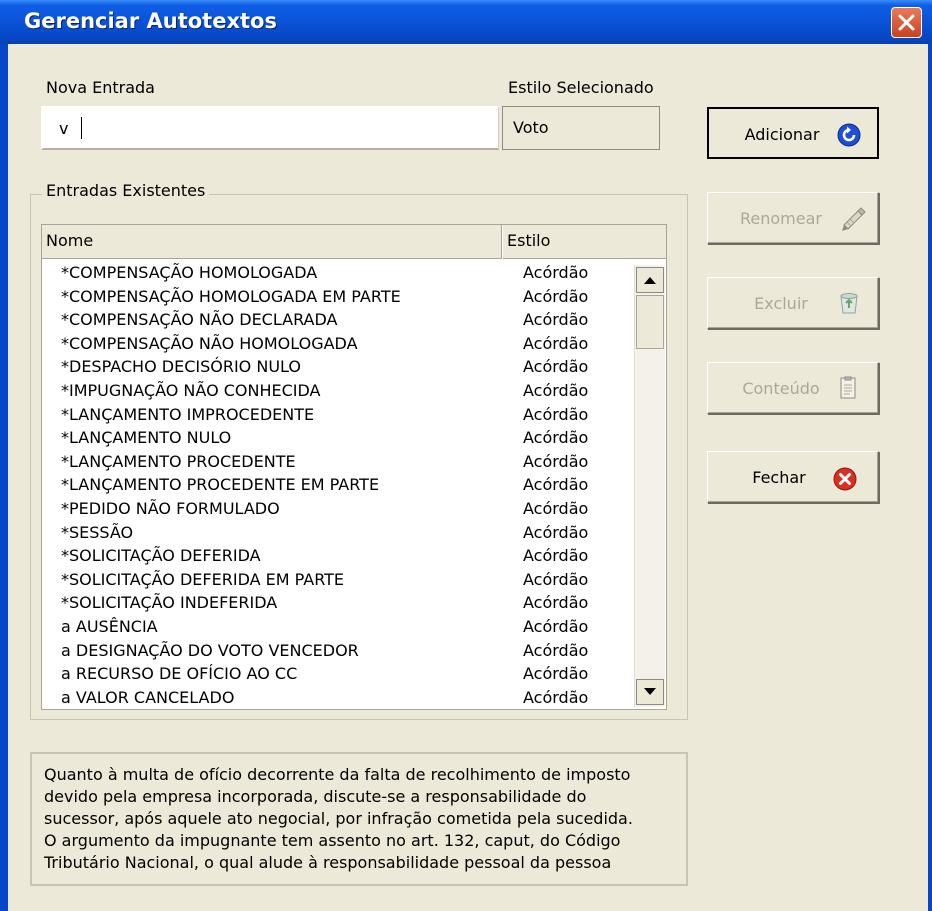  Describe the element at coordinates (849, 135) in the screenshot. I see `blue-circular-arrow-icon` at that location.